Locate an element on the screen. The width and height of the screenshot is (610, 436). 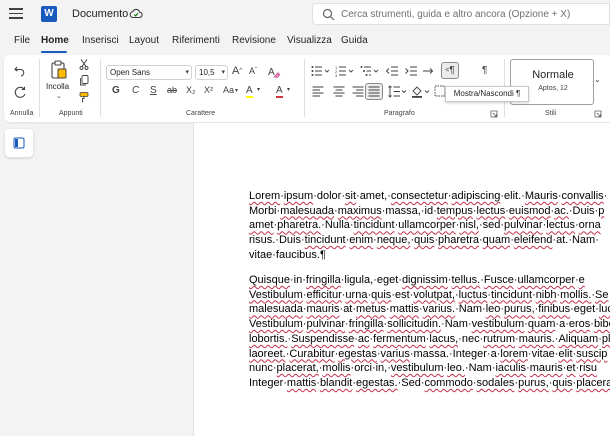
align-left-icon is located at coordinates (318, 91).